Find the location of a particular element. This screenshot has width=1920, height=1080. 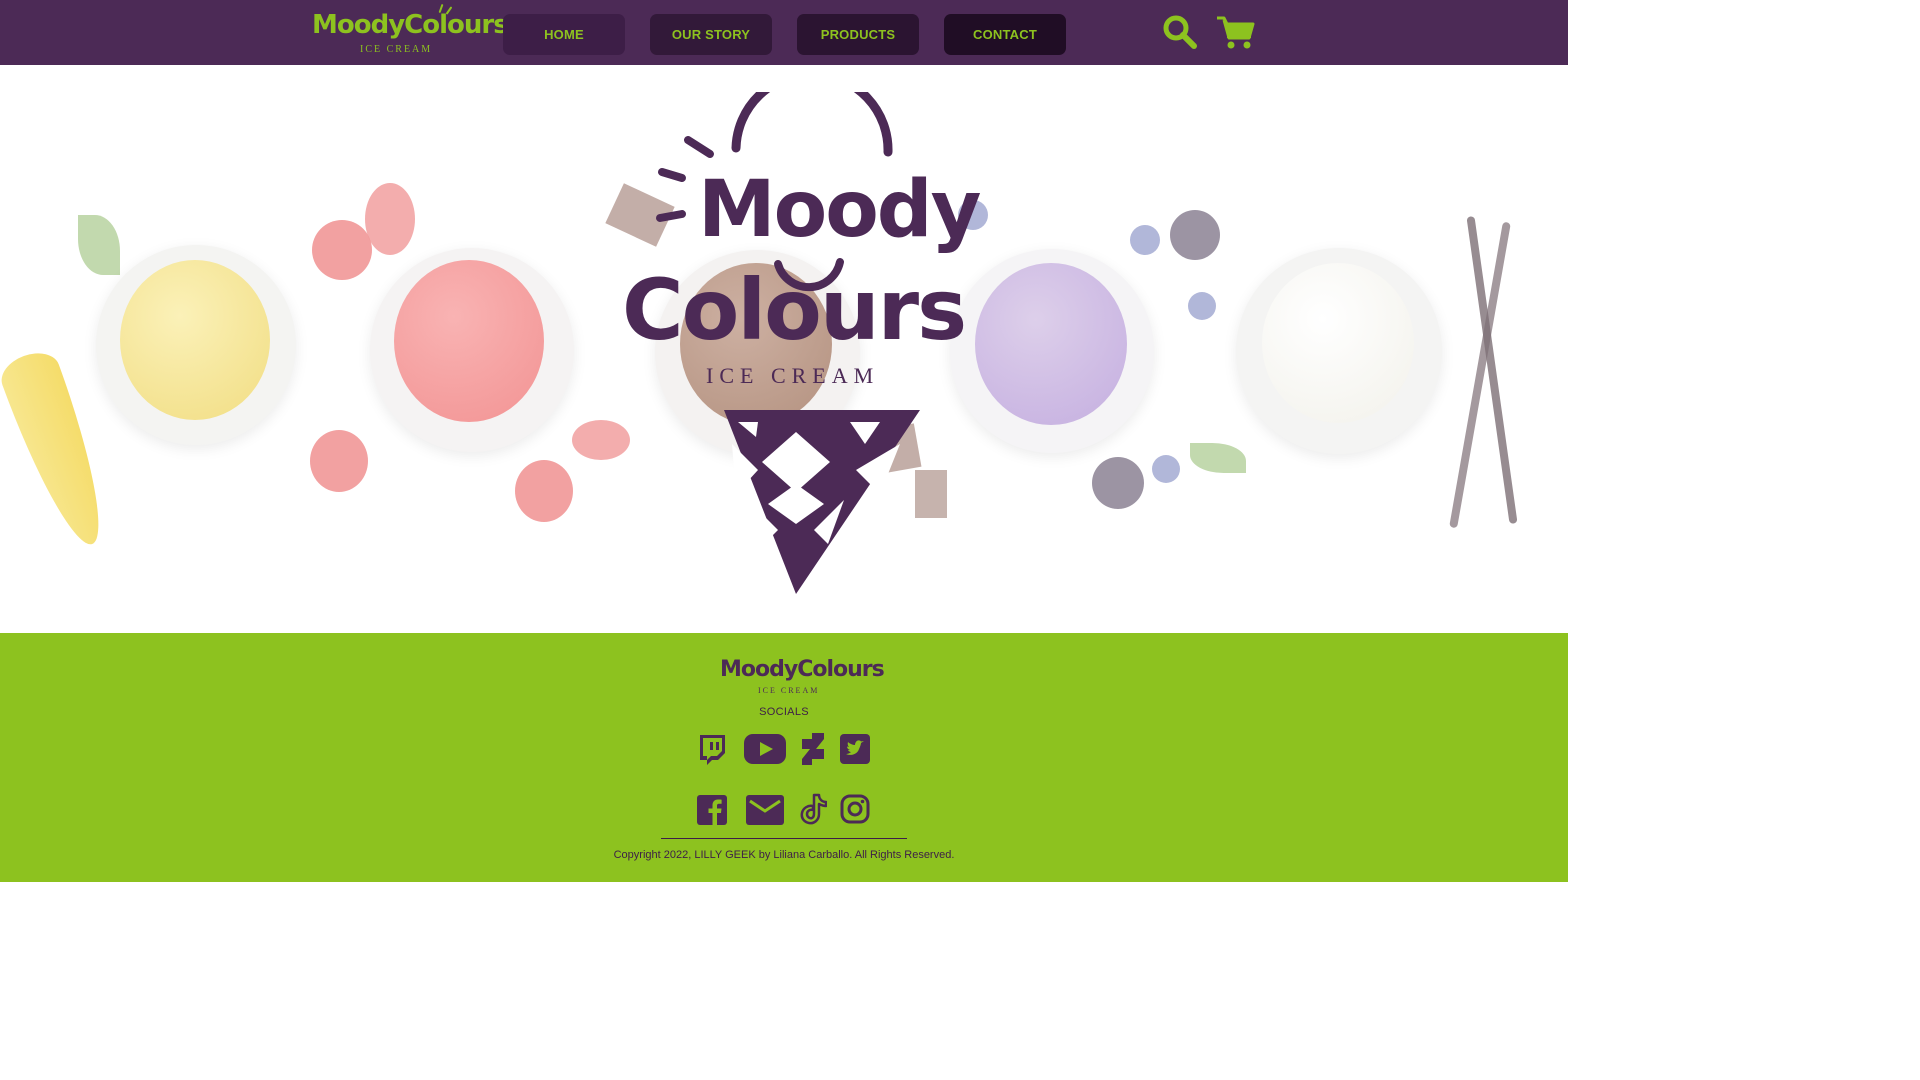

blueberry-scoop is located at coordinates (1051, 344).